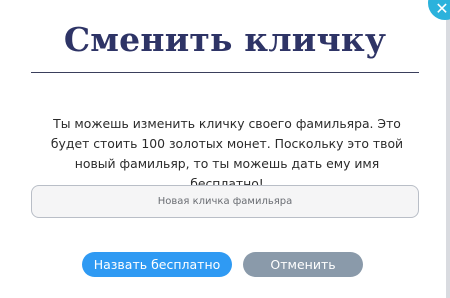 This screenshot has width=450, height=298. Describe the element at coordinates (303, 264) in the screenshot. I see `cancel-button: Отменить` at that location.